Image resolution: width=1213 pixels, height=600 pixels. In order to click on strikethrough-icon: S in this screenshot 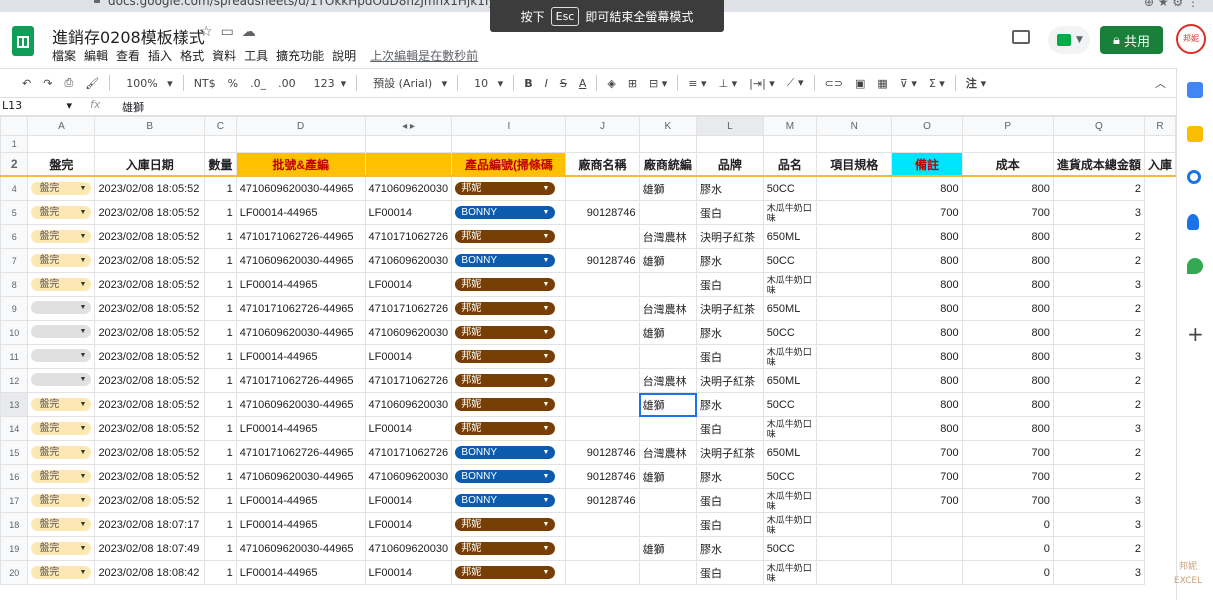, I will do `click(563, 83)`.